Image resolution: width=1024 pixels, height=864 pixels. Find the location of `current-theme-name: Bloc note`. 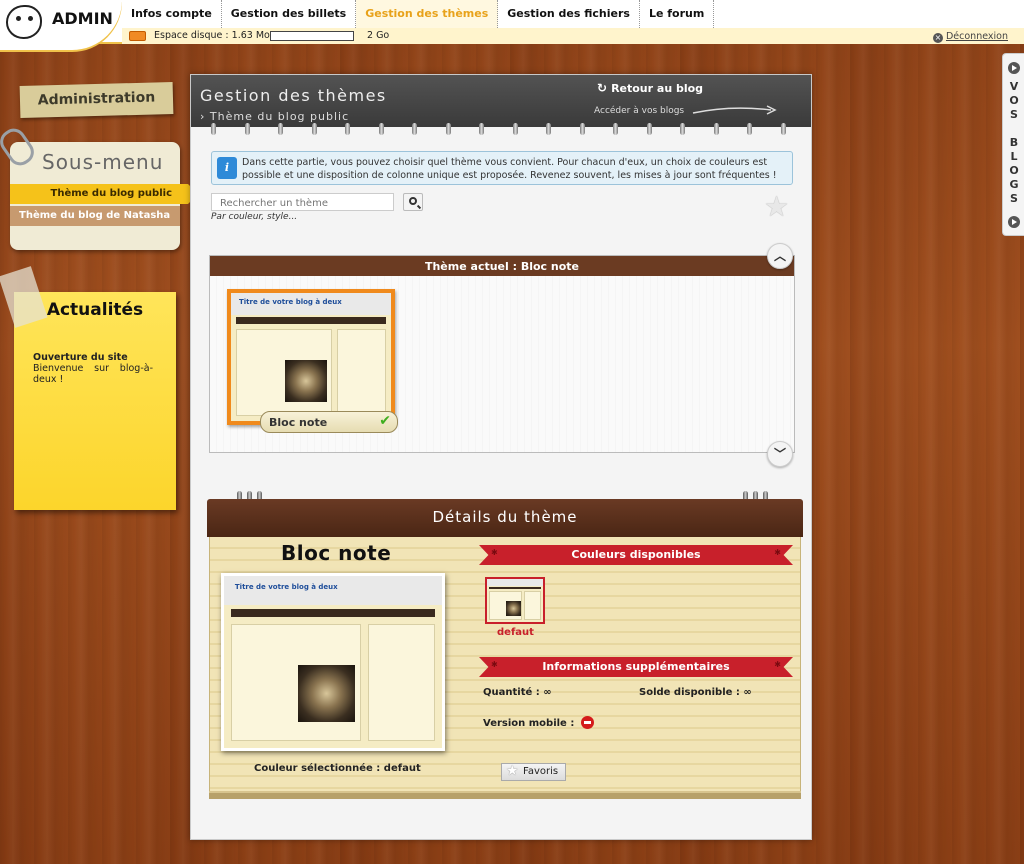

current-theme-name: Bloc note is located at coordinates (298, 422).